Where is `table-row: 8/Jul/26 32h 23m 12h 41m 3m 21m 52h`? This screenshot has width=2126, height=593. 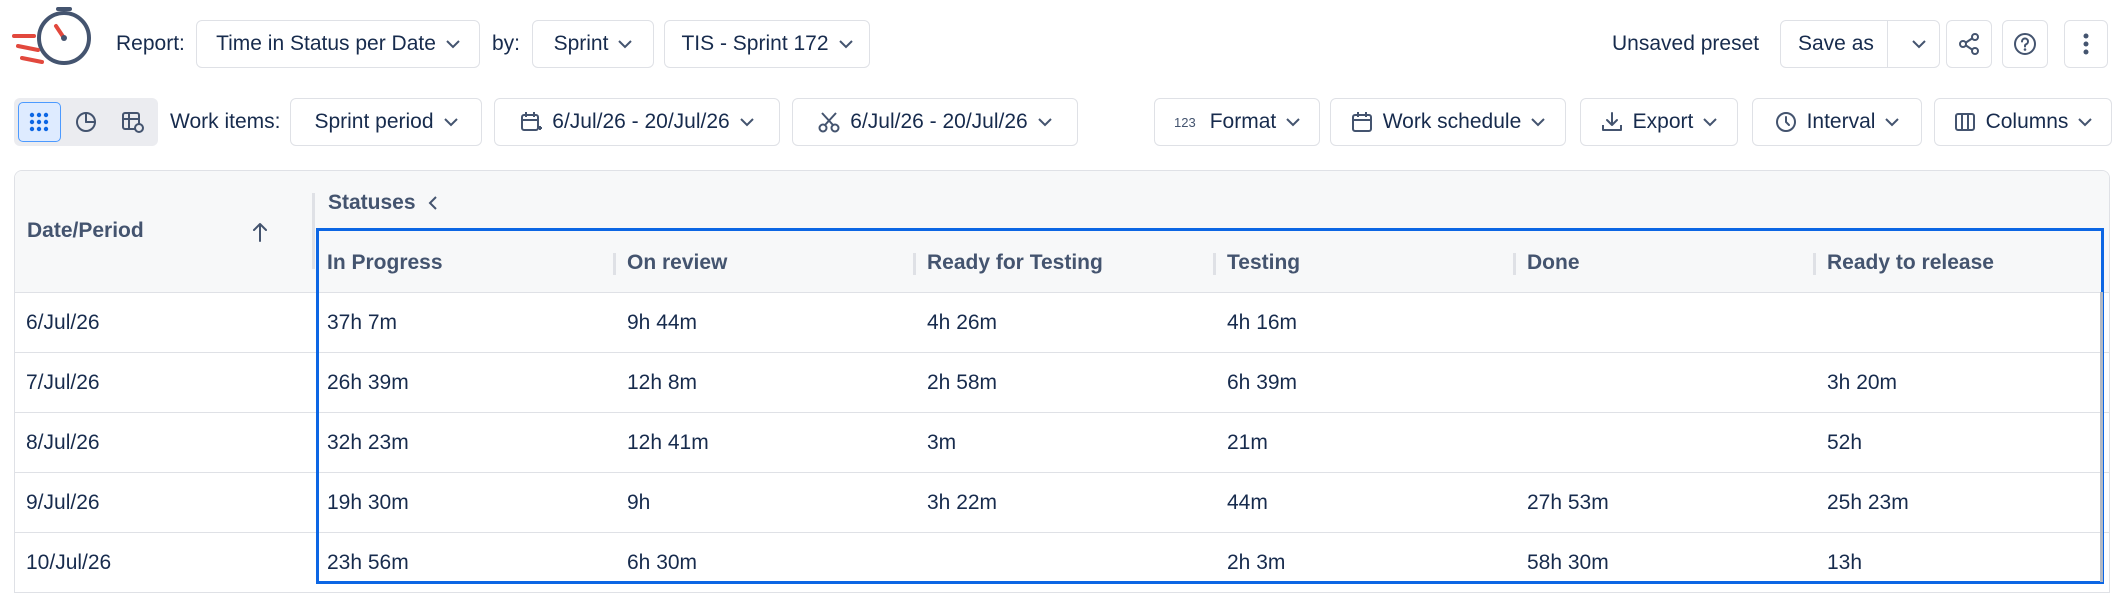
table-row: 8/Jul/26 32h 23m 12h 41m 3m 21m 52h is located at coordinates (1062, 443).